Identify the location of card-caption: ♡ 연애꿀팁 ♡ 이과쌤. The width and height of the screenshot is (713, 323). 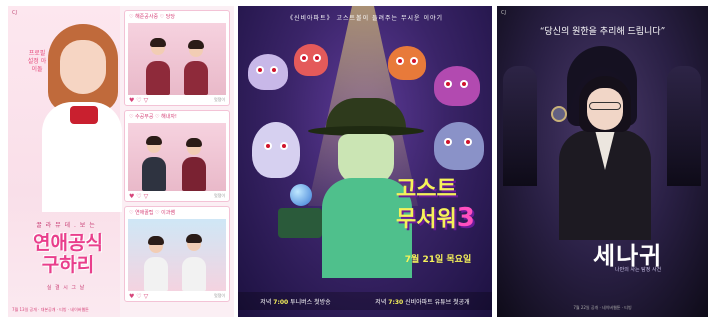
(152, 213).